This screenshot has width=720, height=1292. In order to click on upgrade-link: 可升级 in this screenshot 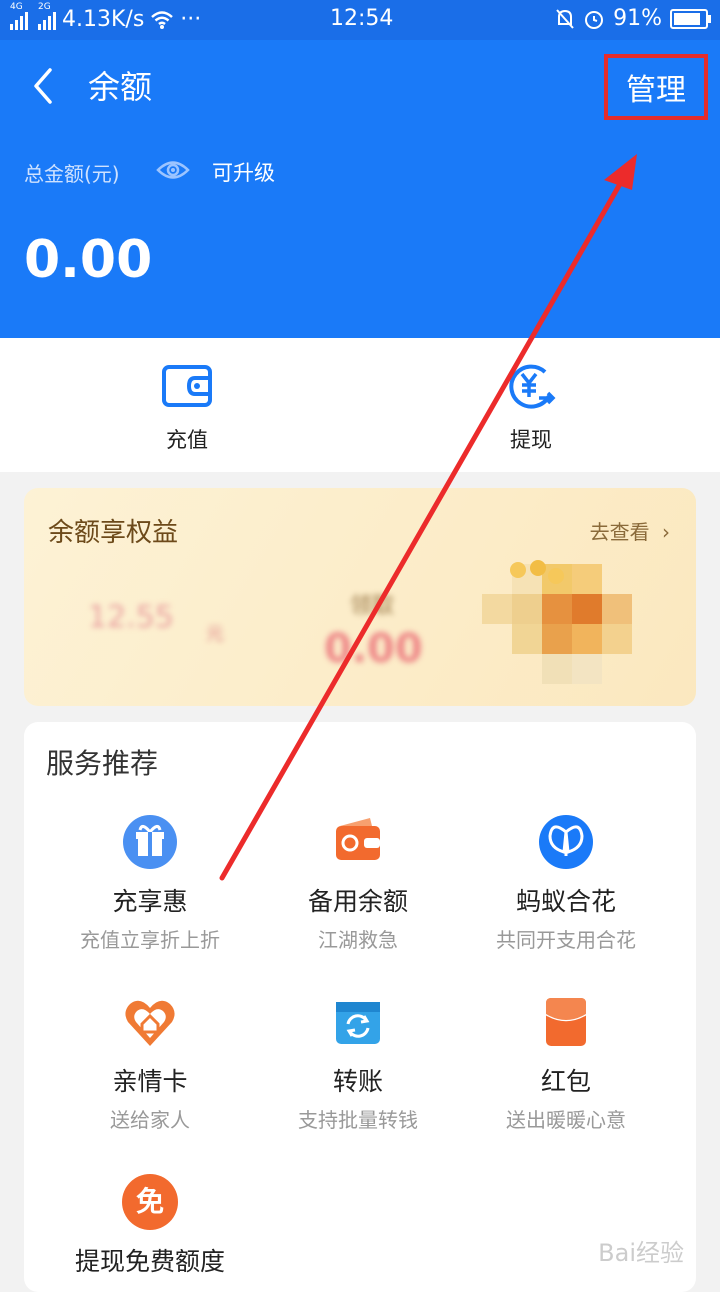, I will do `click(243, 172)`.